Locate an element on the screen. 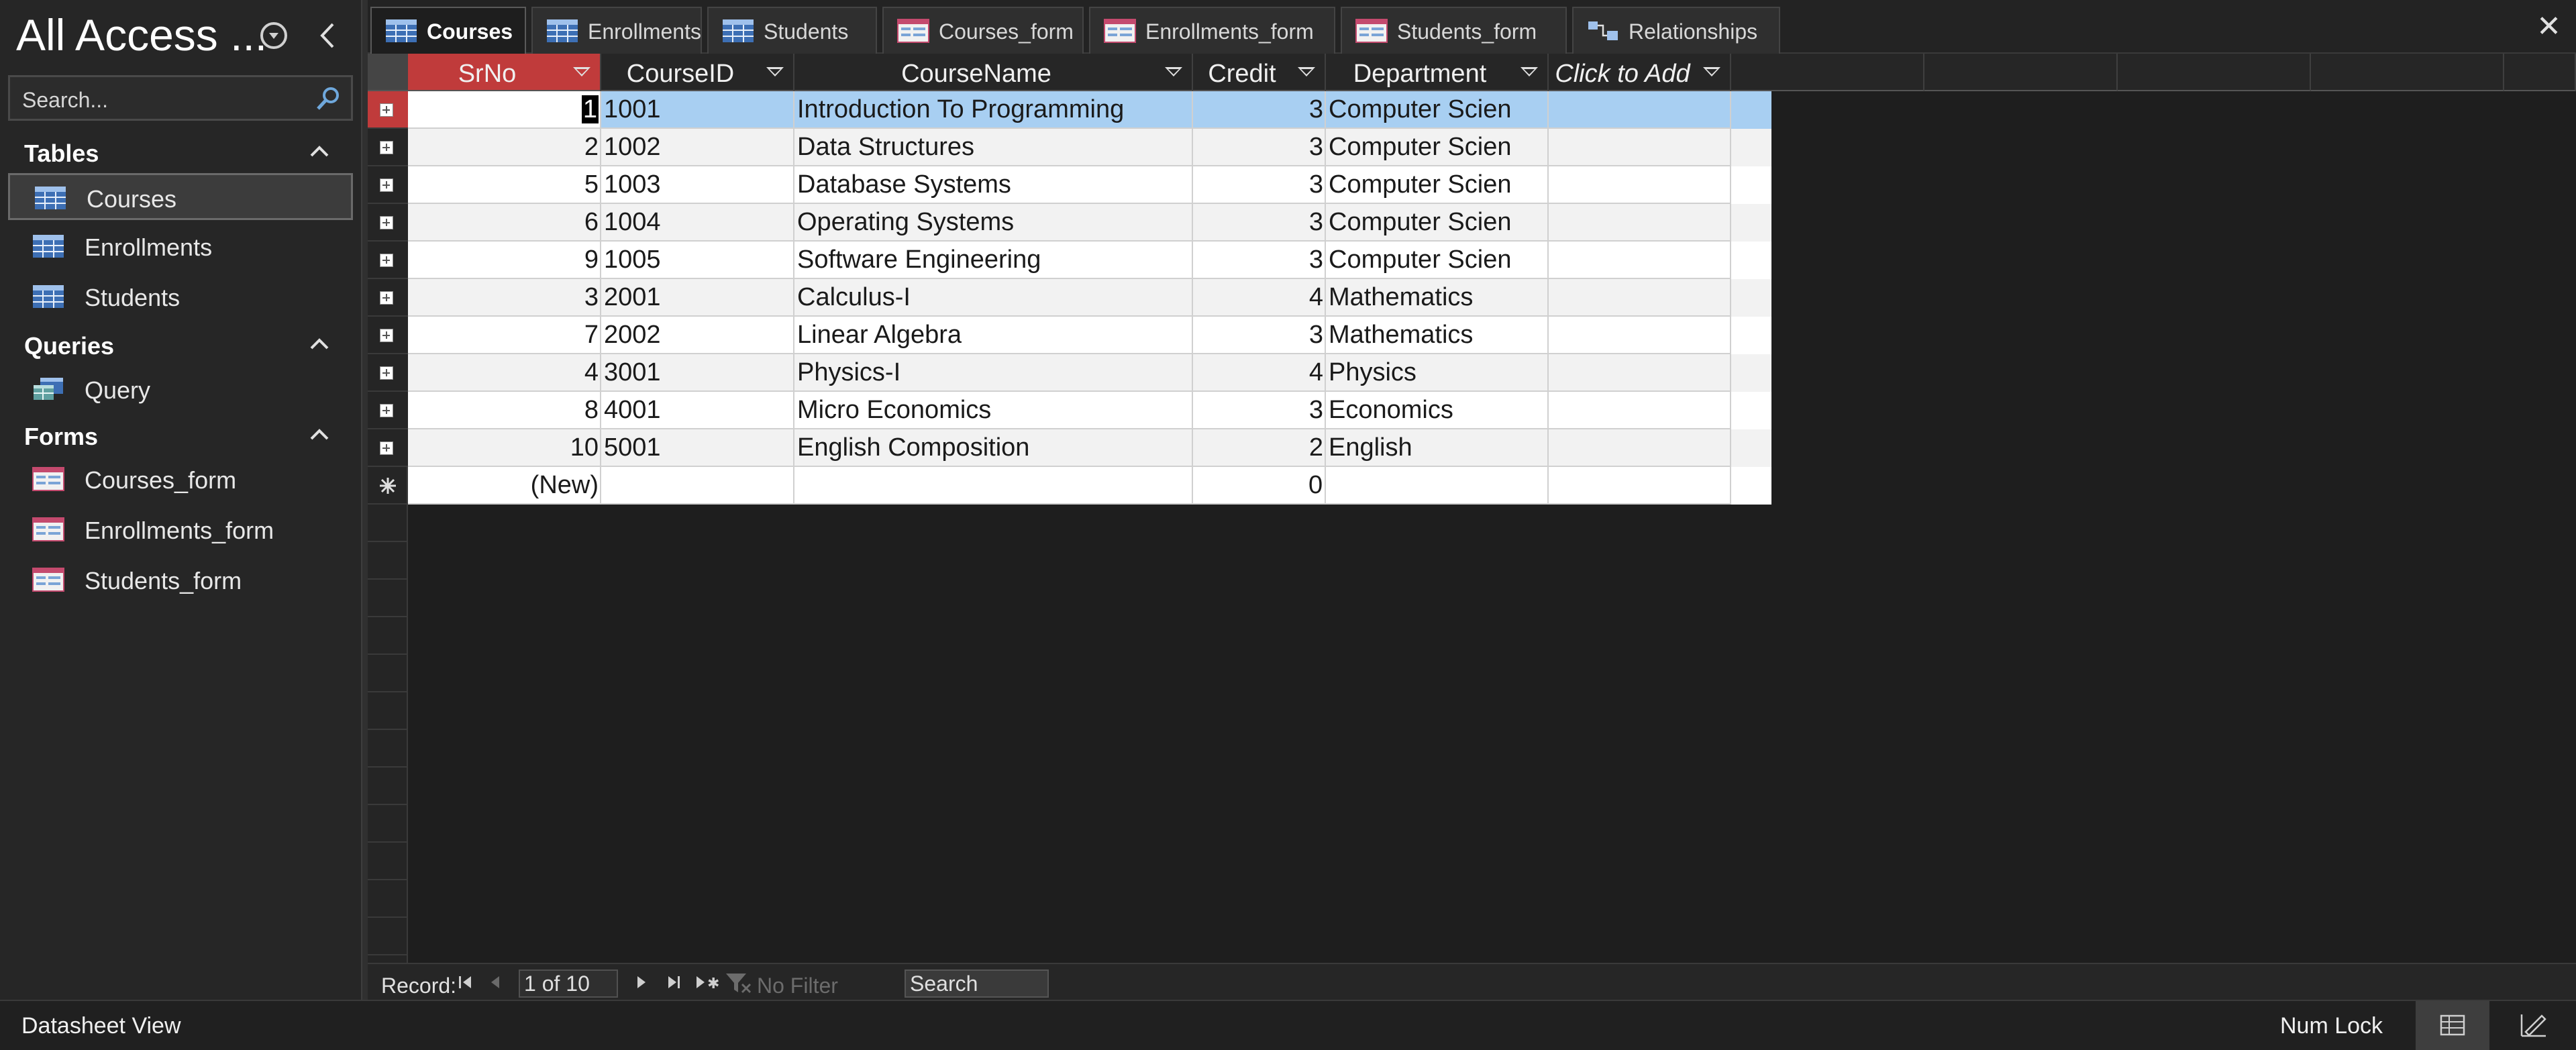  cell-department: Physics is located at coordinates (1437, 373).